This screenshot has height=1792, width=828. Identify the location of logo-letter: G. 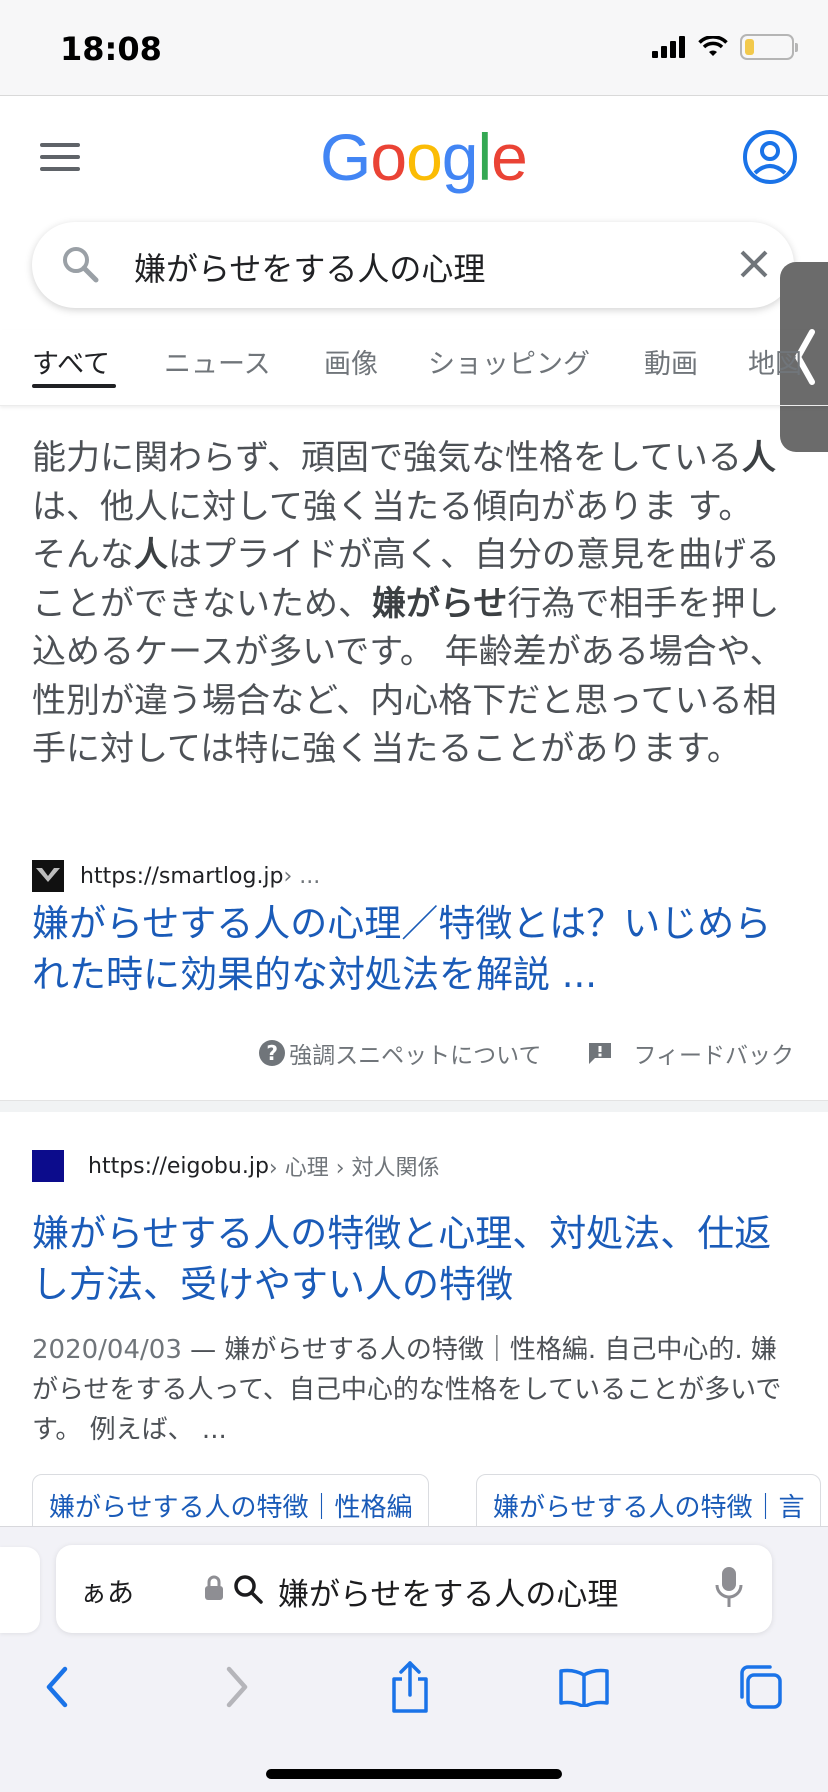
(345, 157).